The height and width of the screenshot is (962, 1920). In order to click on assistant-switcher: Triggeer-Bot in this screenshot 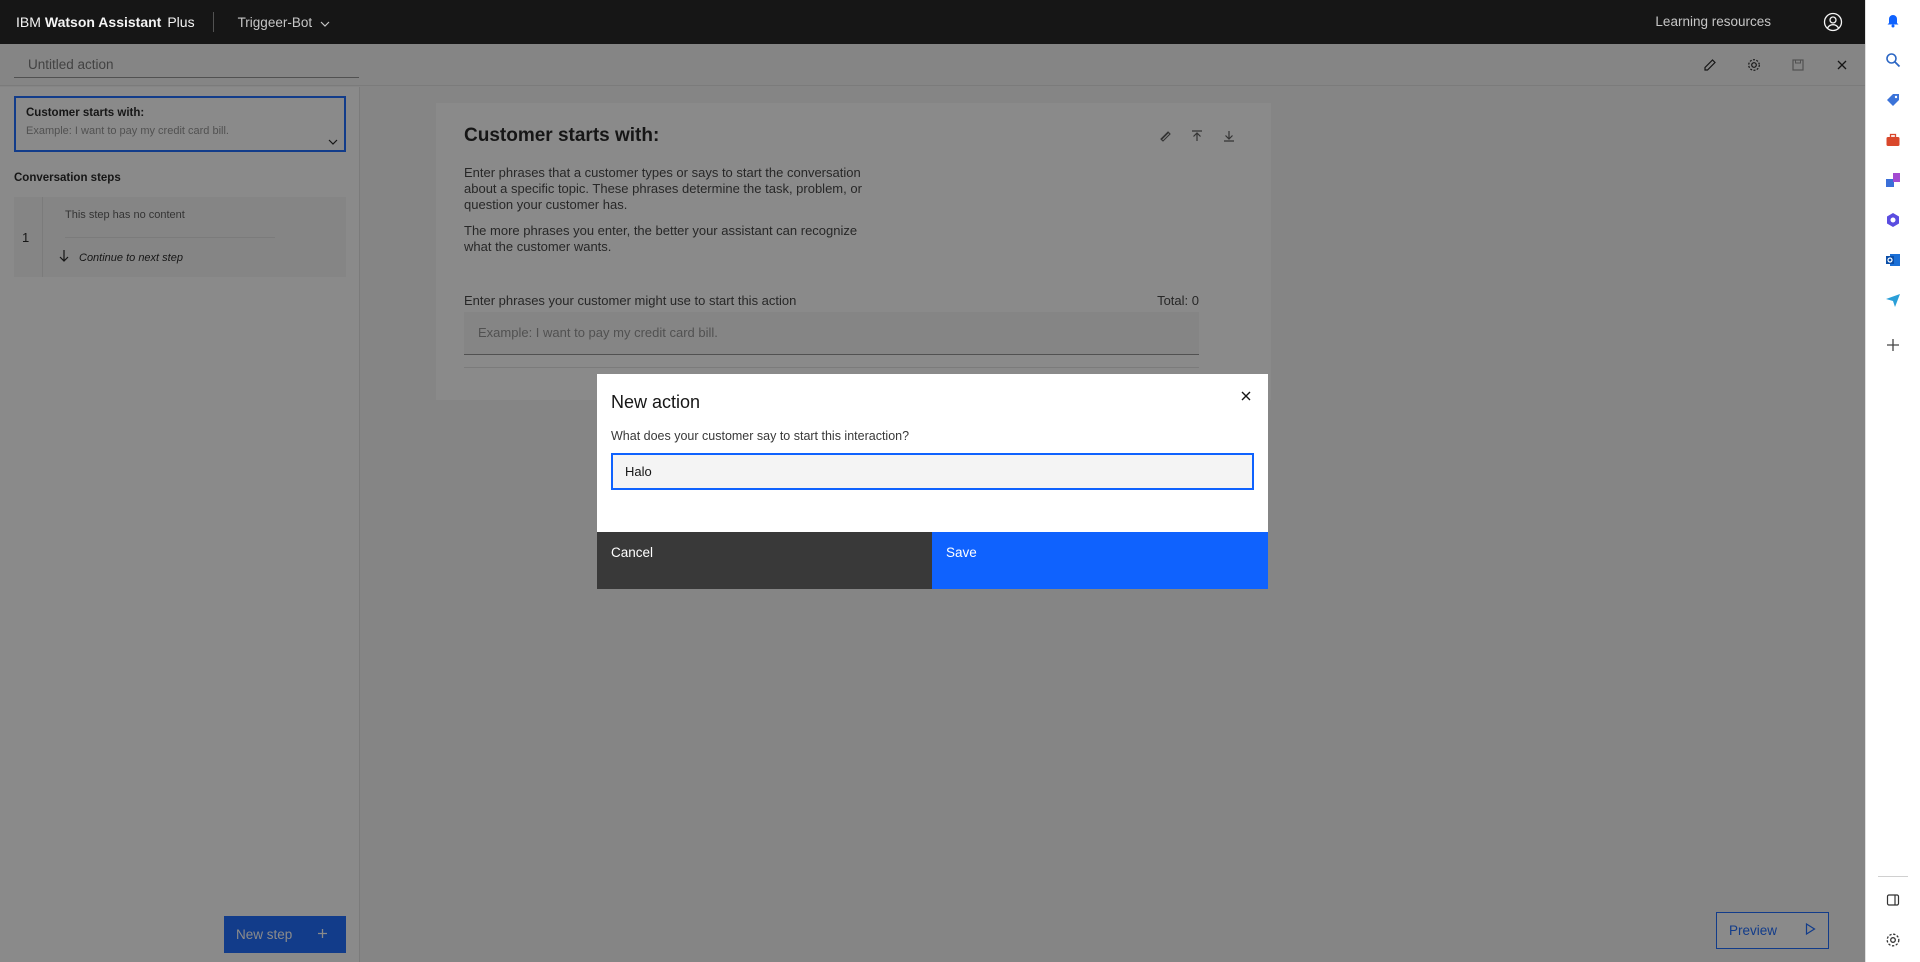, I will do `click(284, 22)`.